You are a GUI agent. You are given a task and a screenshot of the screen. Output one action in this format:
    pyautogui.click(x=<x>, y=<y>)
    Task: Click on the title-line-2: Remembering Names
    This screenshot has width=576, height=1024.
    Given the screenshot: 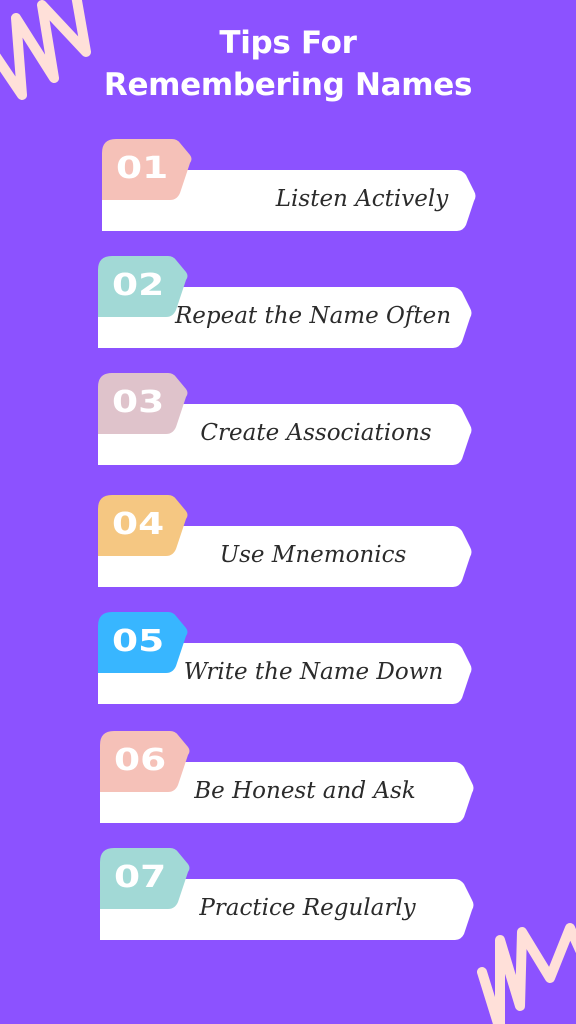 What is the action you would take?
    pyautogui.click(x=288, y=85)
    